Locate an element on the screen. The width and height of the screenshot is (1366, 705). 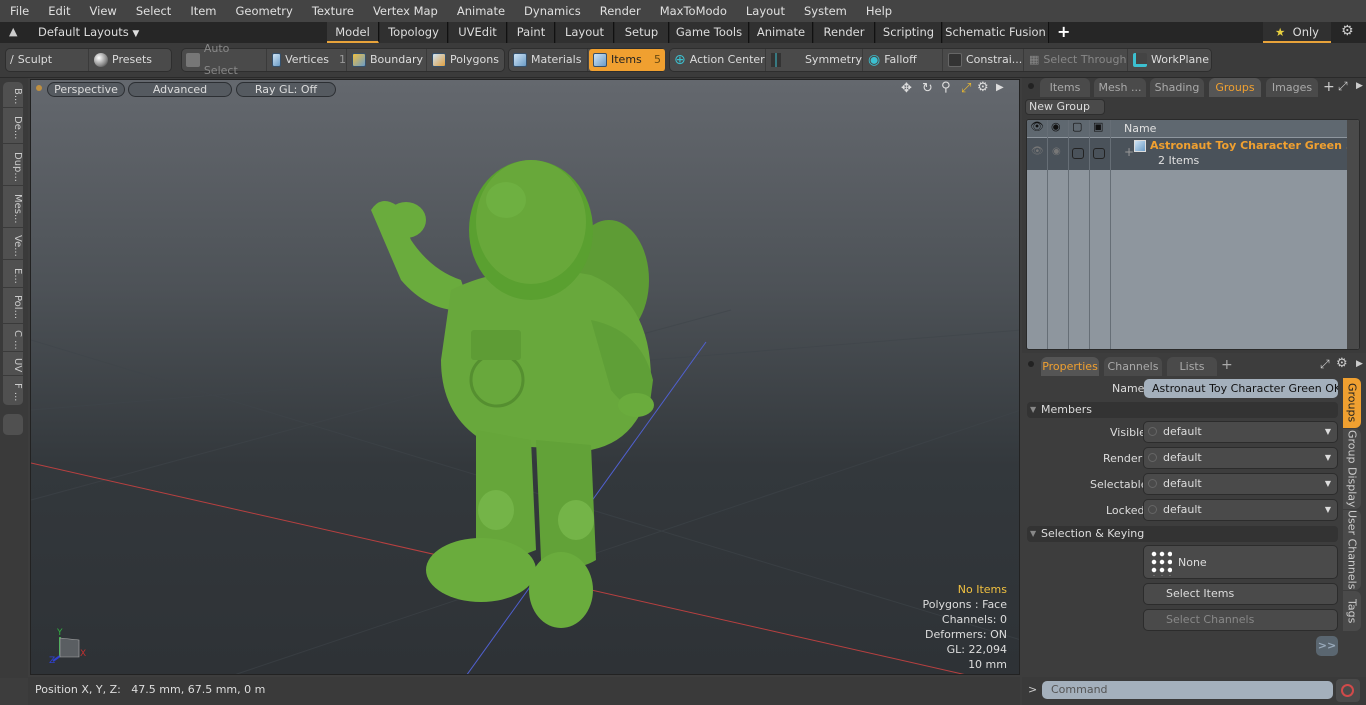
menu-help: Help is located at coordinates (878, 11).